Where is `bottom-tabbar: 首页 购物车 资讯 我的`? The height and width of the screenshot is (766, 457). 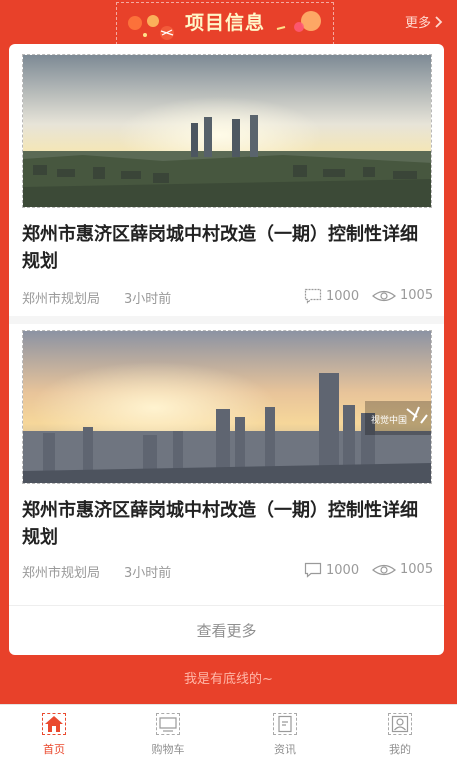 bottom-tabbar: 首页 购物车 资讯 我的 is located at coordinates (228, 735).